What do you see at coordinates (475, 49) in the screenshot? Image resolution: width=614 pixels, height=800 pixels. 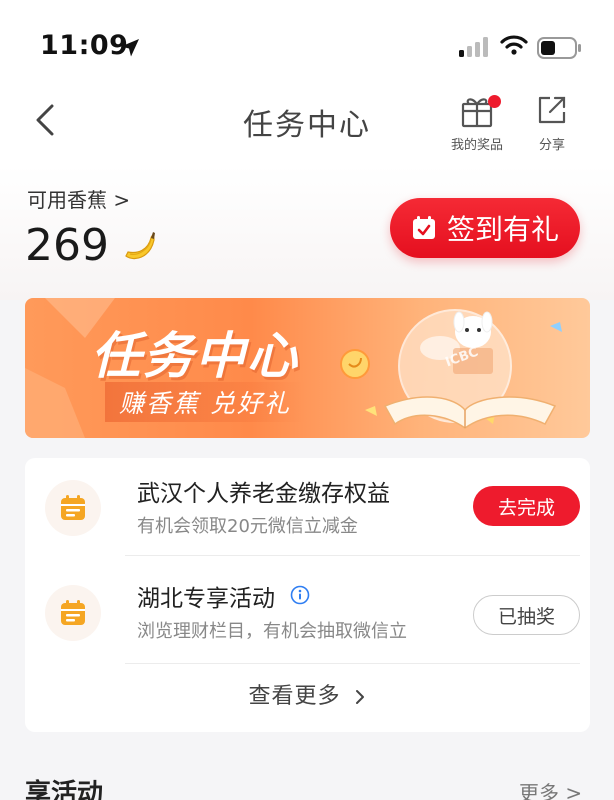 I see `signal-icon` at bounding box center [475, 49].